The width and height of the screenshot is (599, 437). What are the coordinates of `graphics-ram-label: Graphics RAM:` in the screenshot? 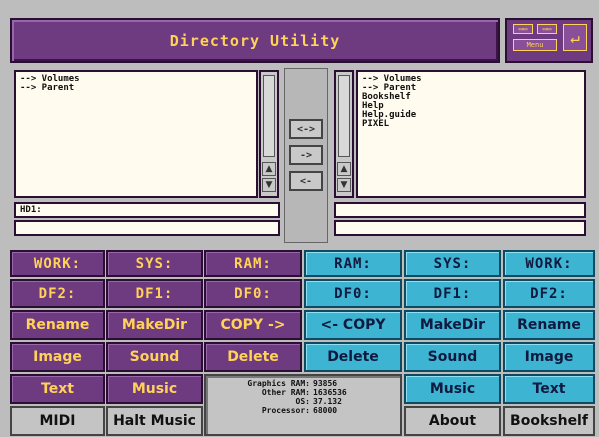 It's located at (278, 383).